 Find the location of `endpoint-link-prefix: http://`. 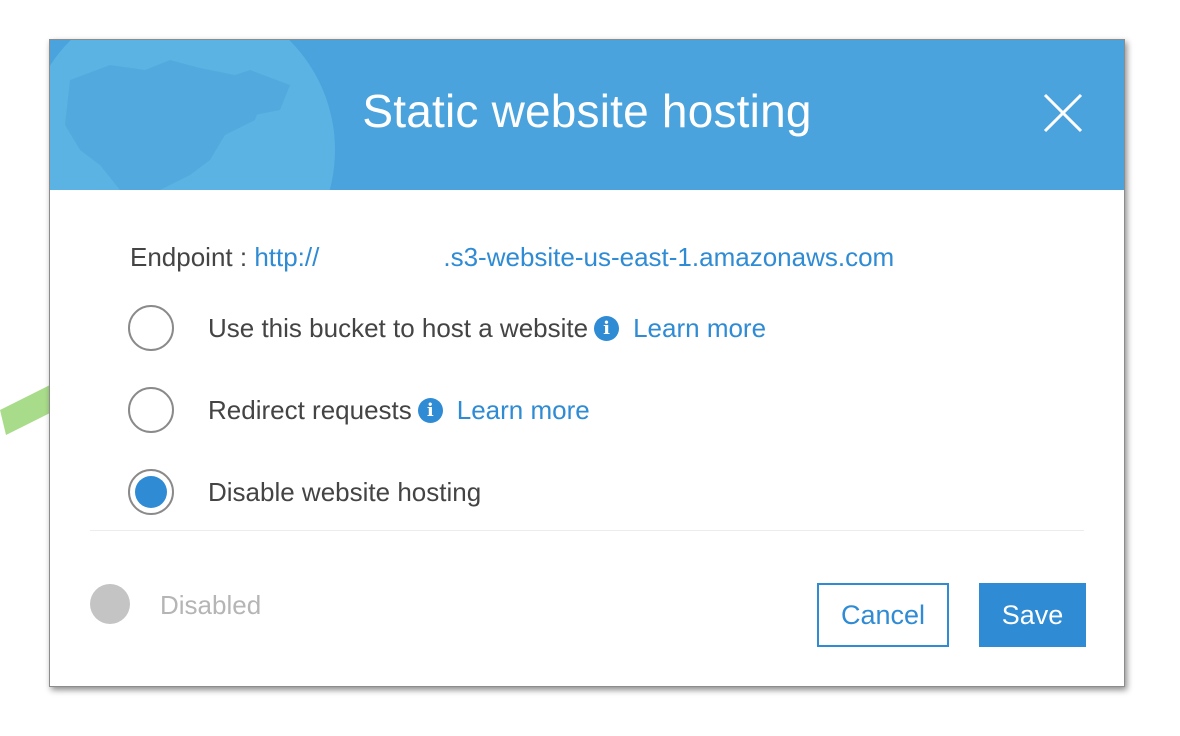

endpoint-link-prefix: http:// is located at coordinates (286, 257).